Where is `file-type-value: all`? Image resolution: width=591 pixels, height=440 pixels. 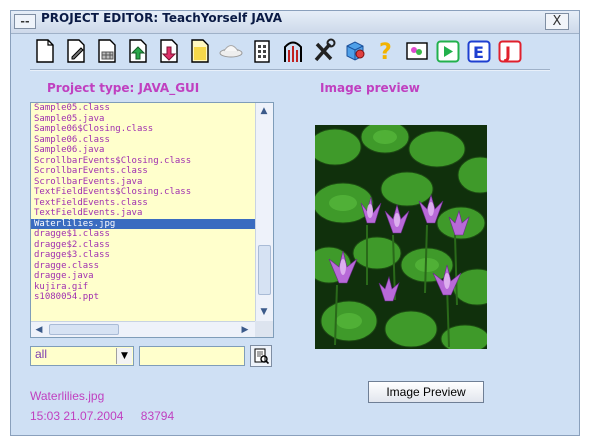 file-type-value: all is located at coordinates (41, 354).